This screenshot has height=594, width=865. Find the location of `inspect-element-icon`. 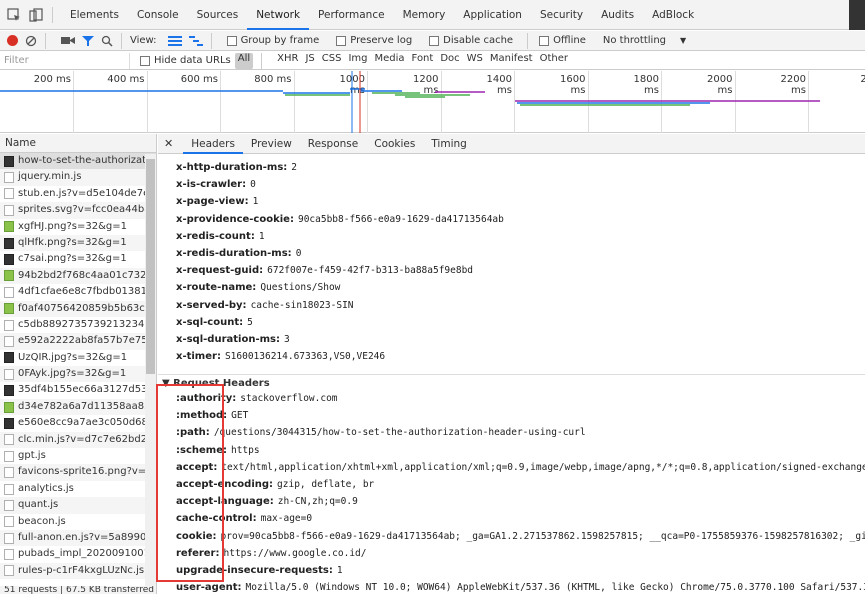

inspect-element-icon is located at coordinates (14, 15).